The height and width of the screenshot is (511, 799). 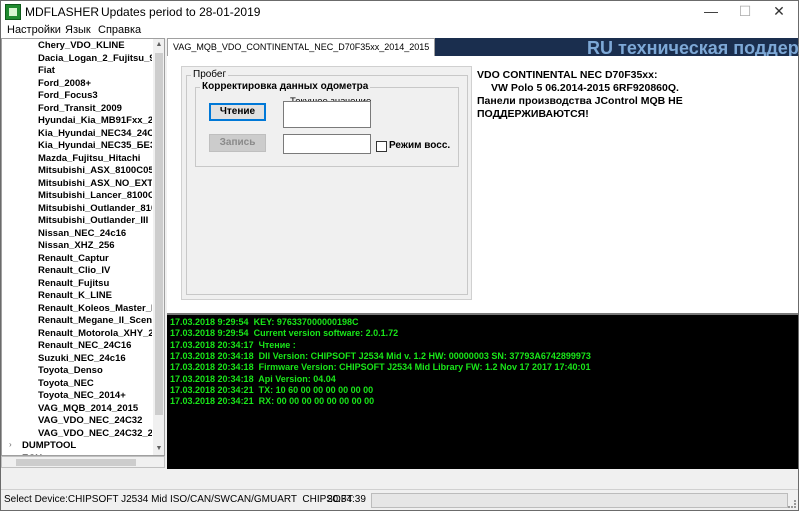 I want to click on scroll-down-icon: ▼, so click(x=158, y=449).